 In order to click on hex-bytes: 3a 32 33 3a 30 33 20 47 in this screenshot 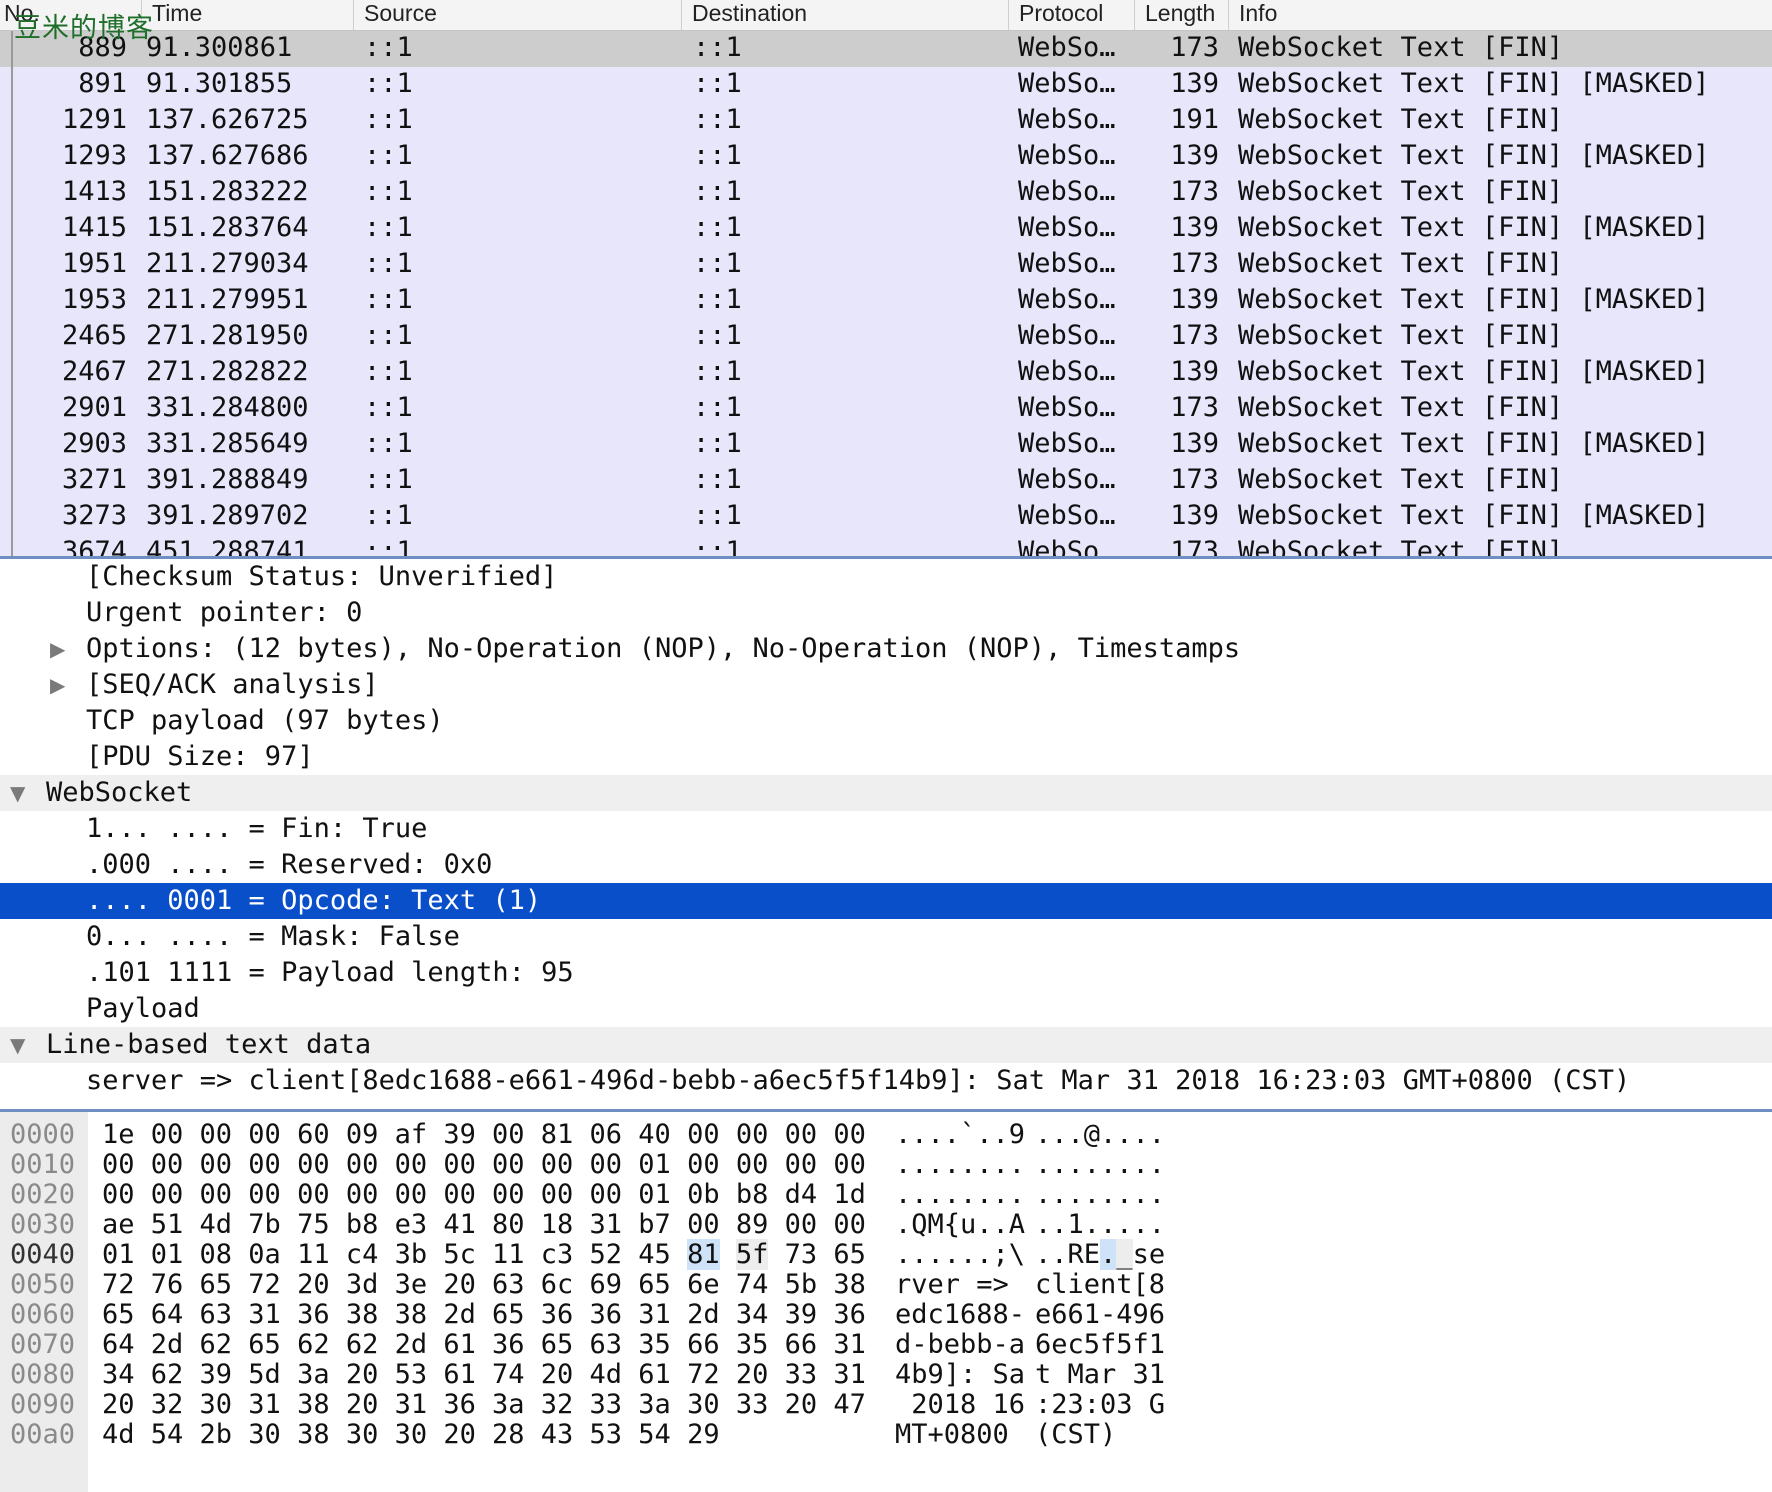, I will do `click(679, 1405)`.